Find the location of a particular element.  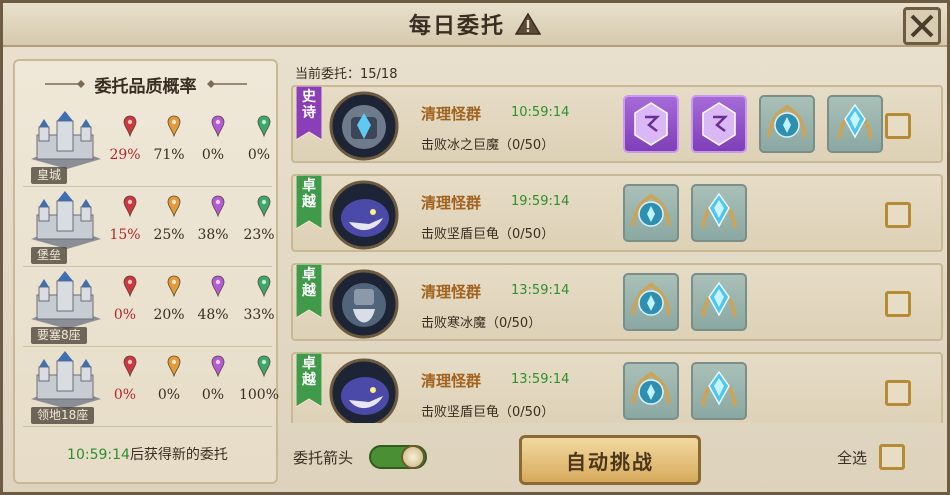

title-bar: 每日委托 is located at coordinates (475, 25).